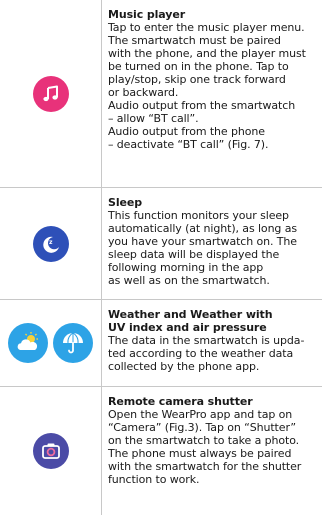  Describe the element at coordinates (197, 79) in the screenshot. I see `text-line: play/stop, skip one track forward` at that location.